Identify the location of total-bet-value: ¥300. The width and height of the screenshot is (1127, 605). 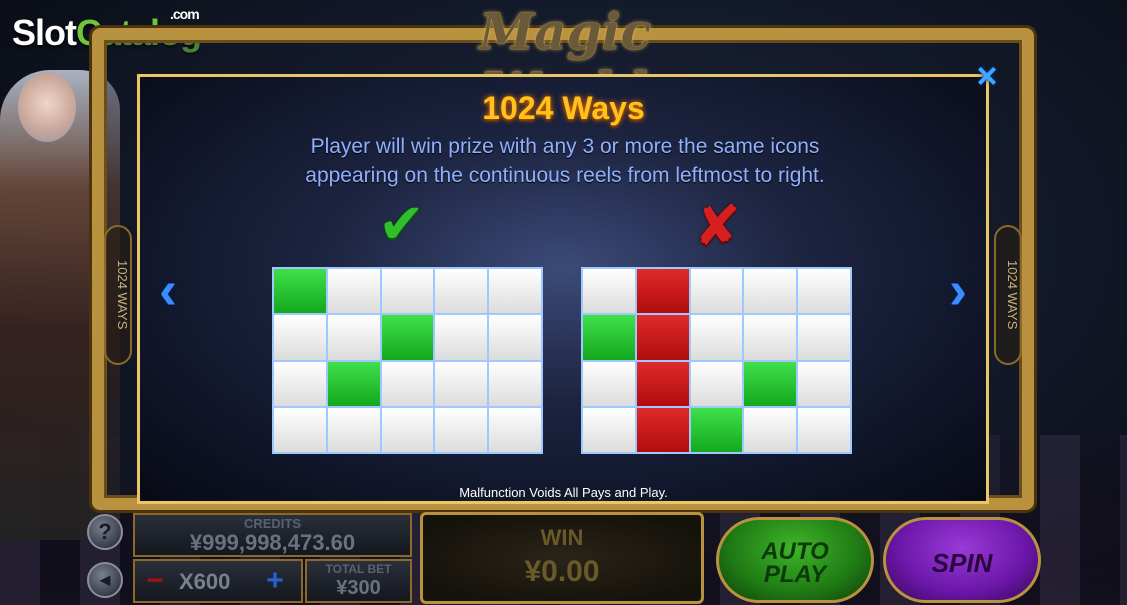
(358, 588).